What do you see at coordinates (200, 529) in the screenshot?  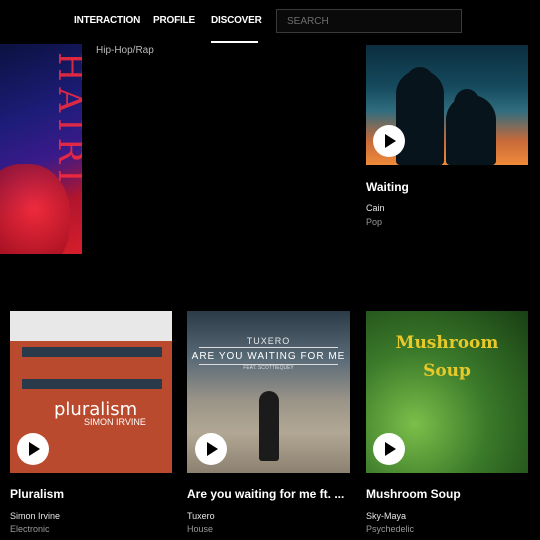 I see `track-genre: House` at bounding box center [200, 529].